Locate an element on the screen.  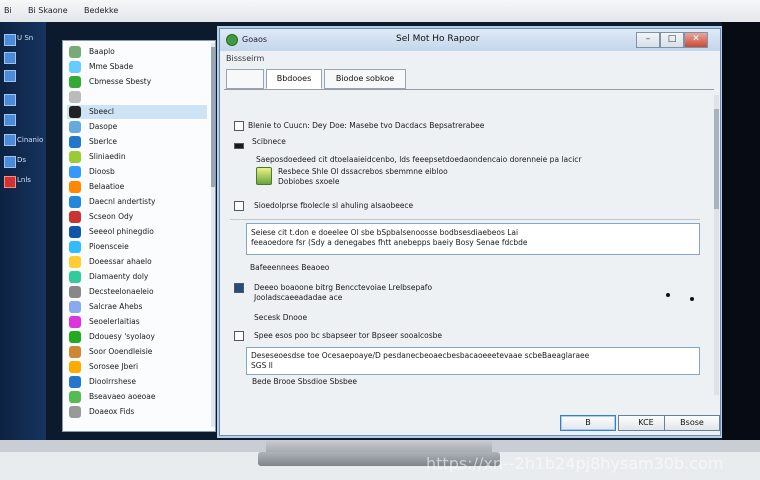
title-bar: Goaos Sel Mot Ho Rapoor – □ ✕ is located at coordinates (470, 40).